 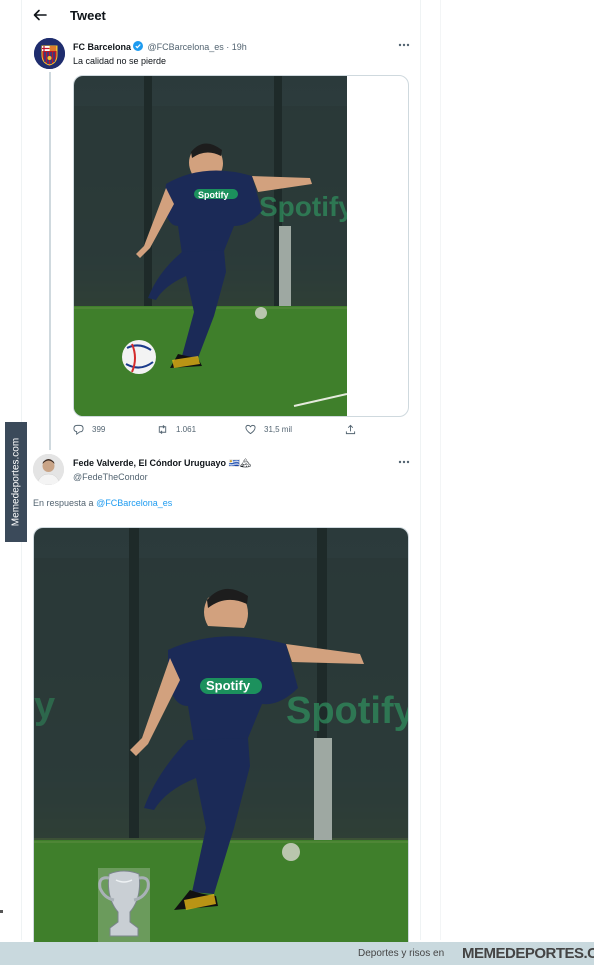 I want to click on fcb-avatar, so click(x=49, y=53).